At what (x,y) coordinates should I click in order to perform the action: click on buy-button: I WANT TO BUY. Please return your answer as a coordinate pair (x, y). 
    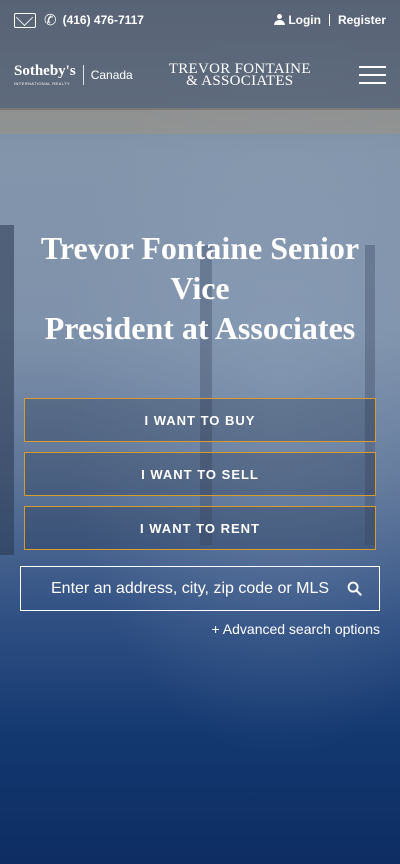
    Looking at the image, I should click on (200, 420).